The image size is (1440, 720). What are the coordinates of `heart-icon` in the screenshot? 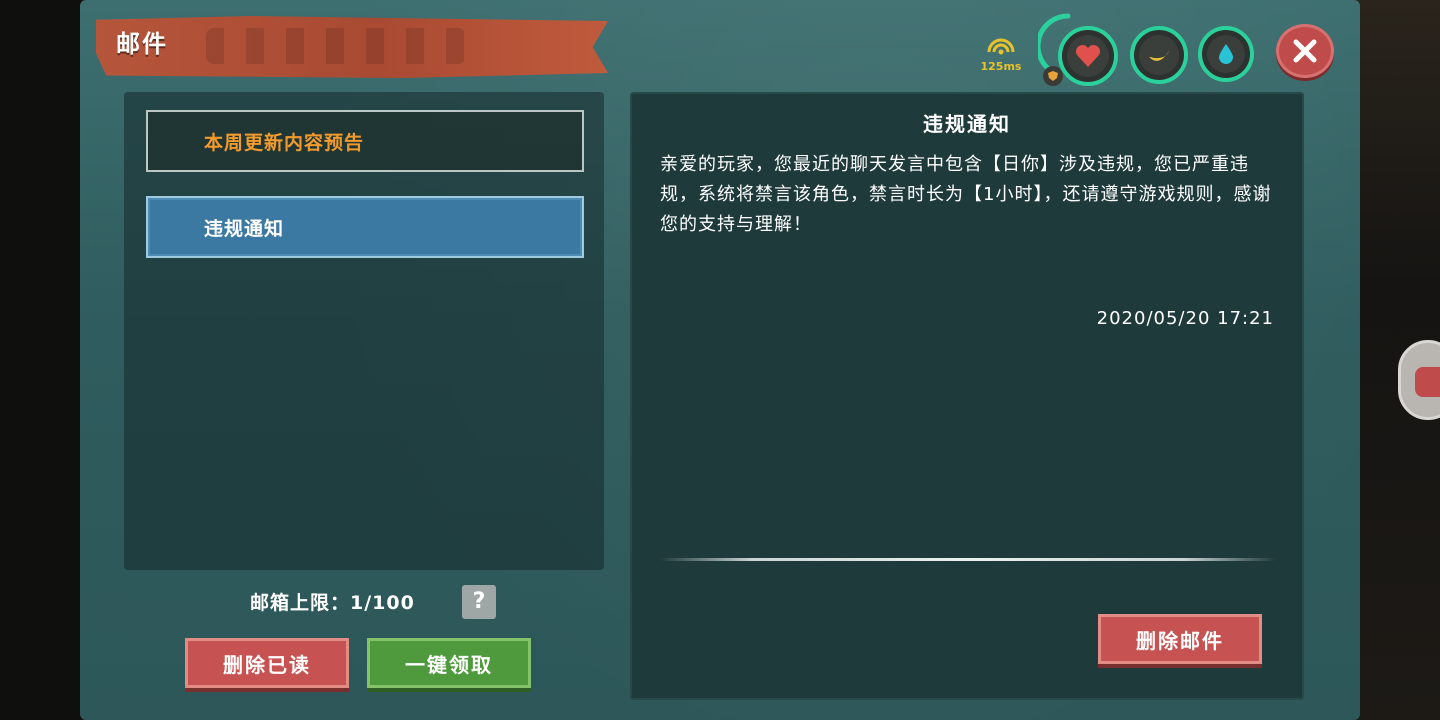 It's located at (1088, 55).